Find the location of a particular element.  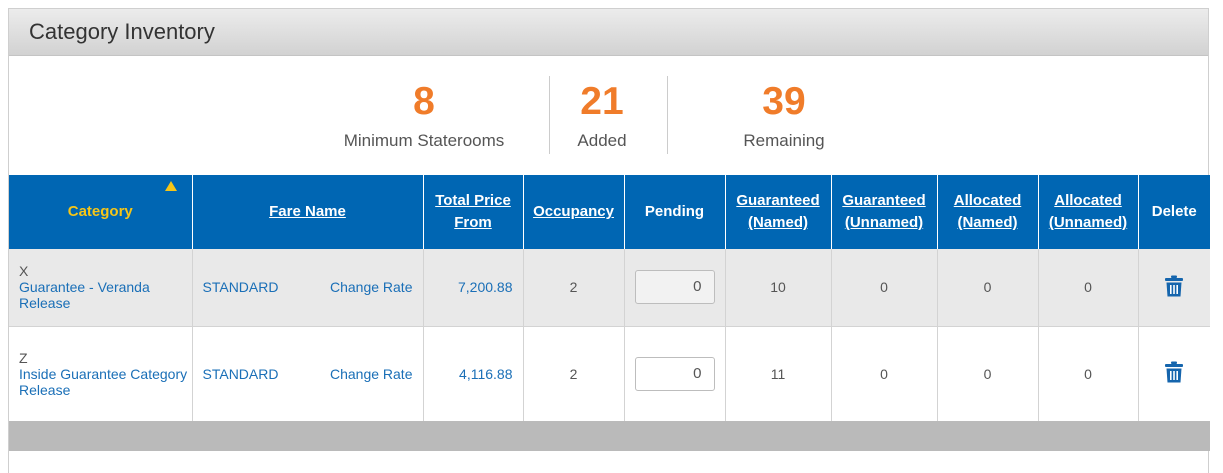

panel-header: Category Inventory is located at coordinates (608, 32).